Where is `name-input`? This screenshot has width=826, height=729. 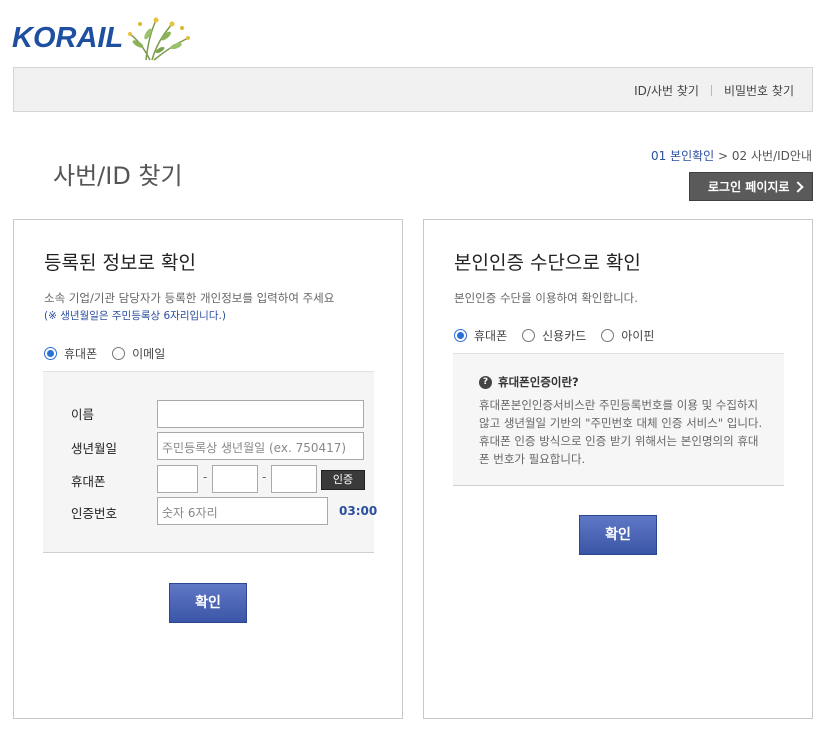
name-input is located at coordinates (260, 414).